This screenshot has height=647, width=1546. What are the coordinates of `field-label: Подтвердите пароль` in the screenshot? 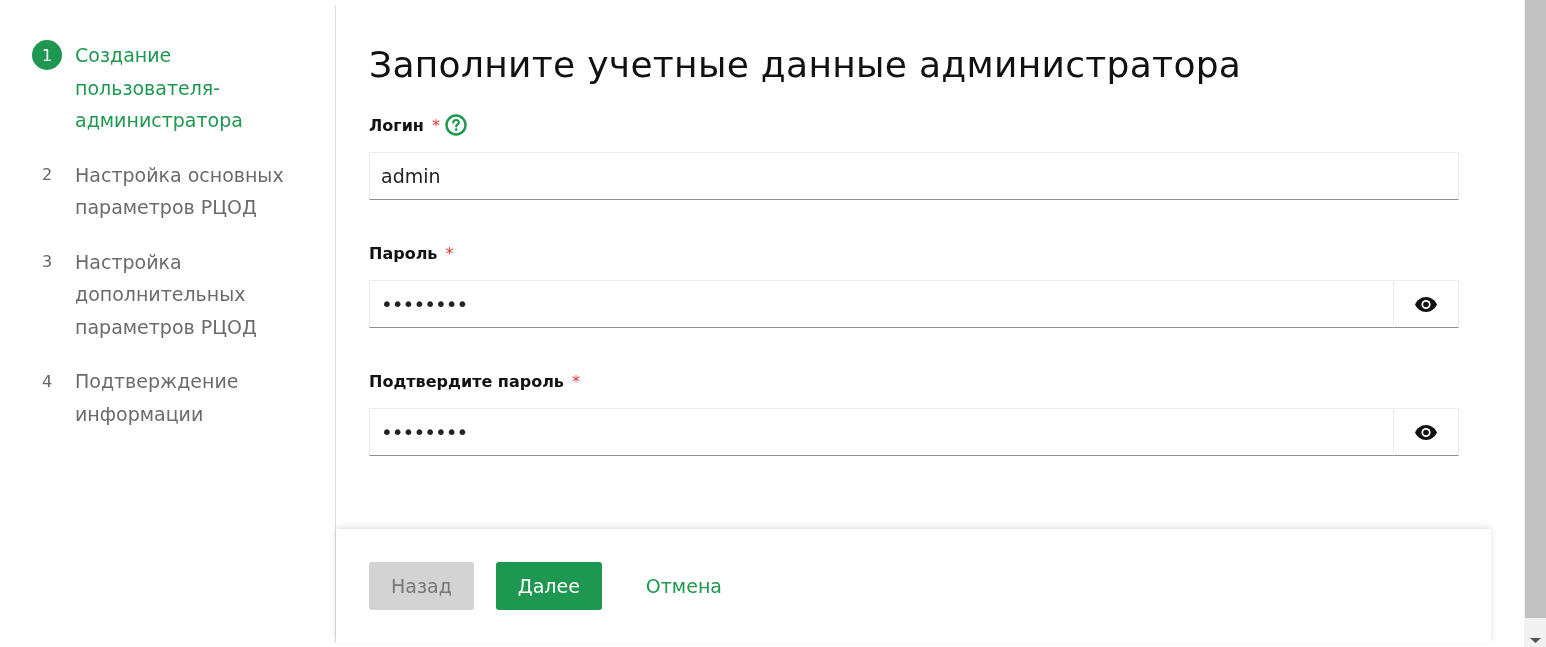 It's located at (466, 381).